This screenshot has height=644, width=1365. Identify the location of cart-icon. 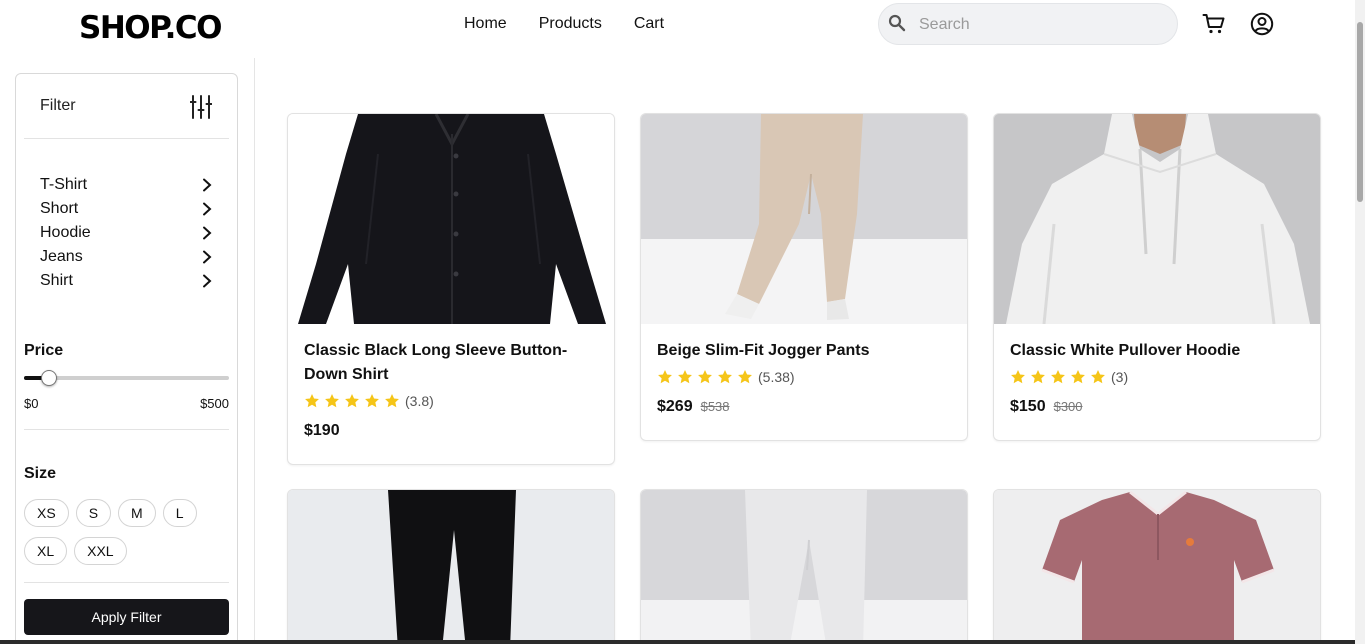
(1214, 24).